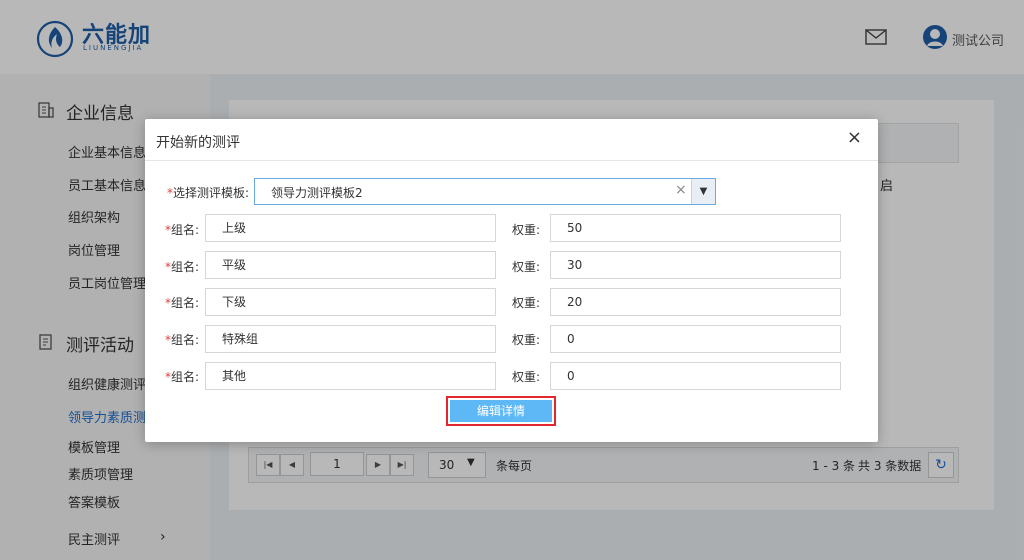 The image size is (1024, 560). What do you see at coordinates (511, 160) in the screenshot?
I see `dialog-divider` at bounding box center [511, 160].